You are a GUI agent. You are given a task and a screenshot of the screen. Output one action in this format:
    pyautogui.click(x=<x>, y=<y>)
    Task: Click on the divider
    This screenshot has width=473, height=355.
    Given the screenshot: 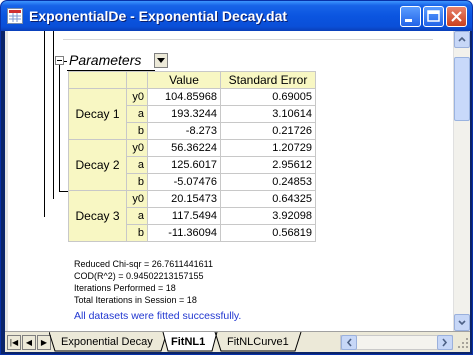 What is the action you would take?
    pyautogui.click(x=248, y=39)
    